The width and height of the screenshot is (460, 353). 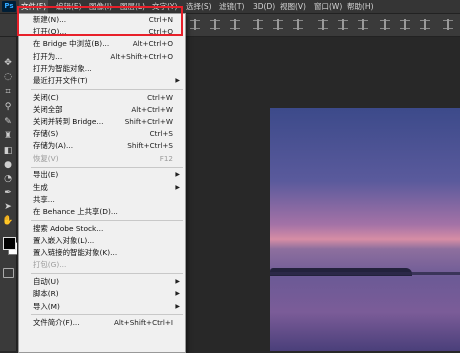 I want to click on pen-icon: ✒, so click(x=8, y=193).